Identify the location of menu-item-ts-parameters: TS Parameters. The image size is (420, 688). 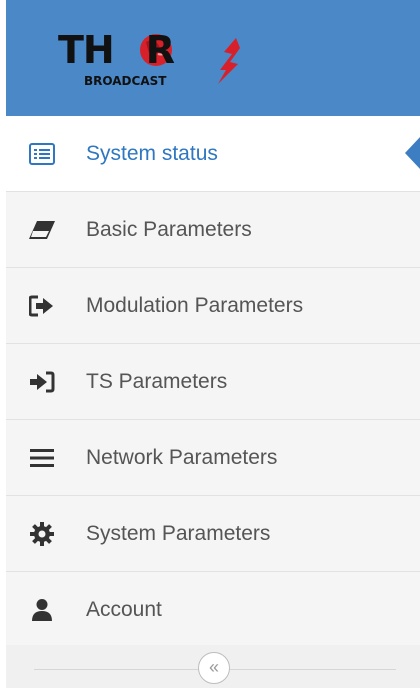
(213, 382).